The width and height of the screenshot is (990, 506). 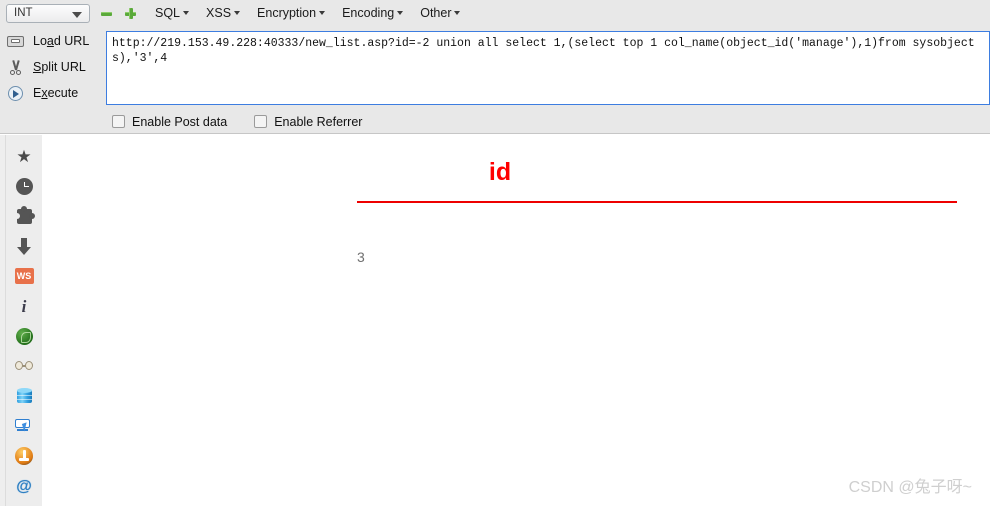 I want to click on page-title: id, so click(x=500, y=172).